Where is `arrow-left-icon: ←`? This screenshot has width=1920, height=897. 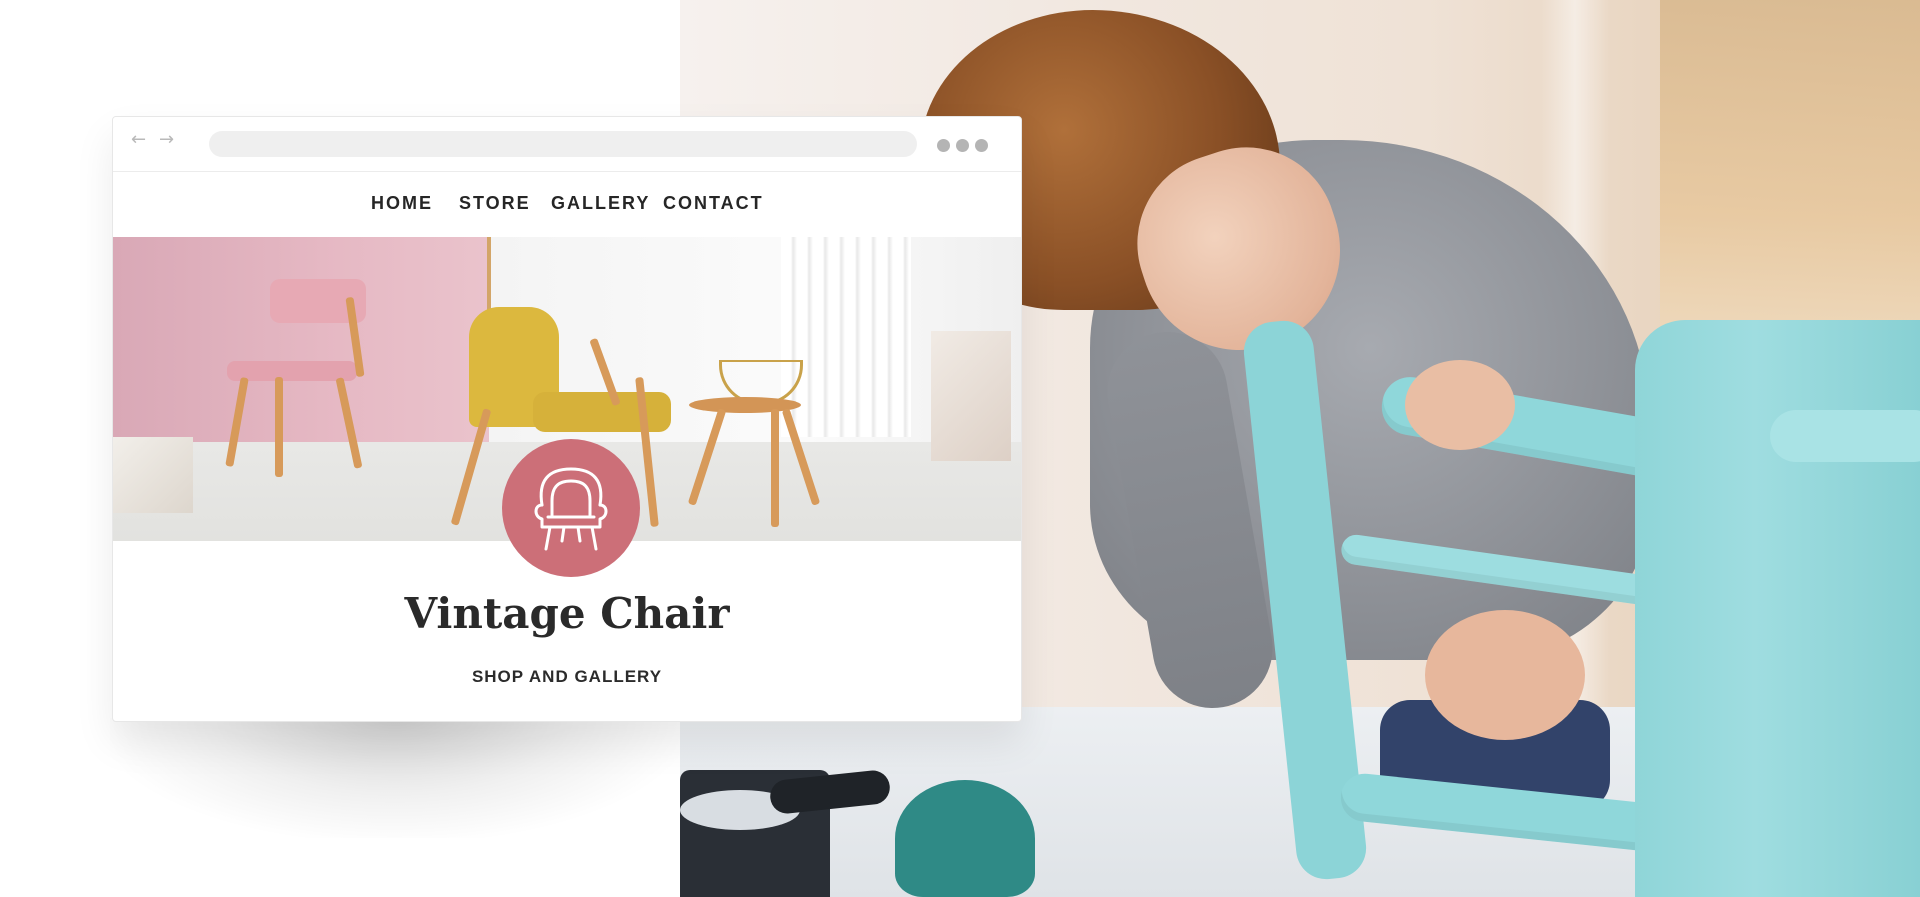 arrow-left-icon: ← is located at coordinates (138, 140).